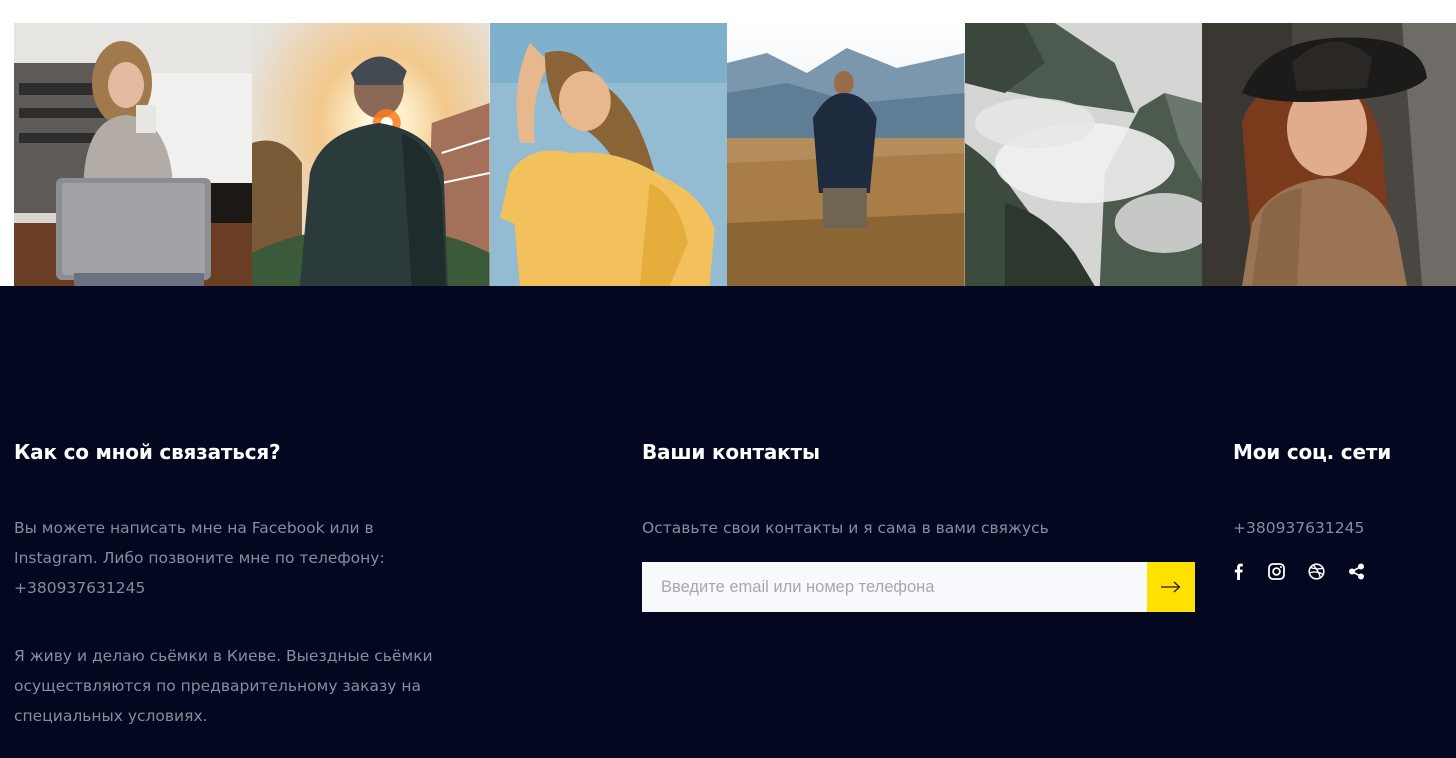 The width and height of the screenshot is (1456, 758). I want to click on dribbble-icon, so click(1316, 571).